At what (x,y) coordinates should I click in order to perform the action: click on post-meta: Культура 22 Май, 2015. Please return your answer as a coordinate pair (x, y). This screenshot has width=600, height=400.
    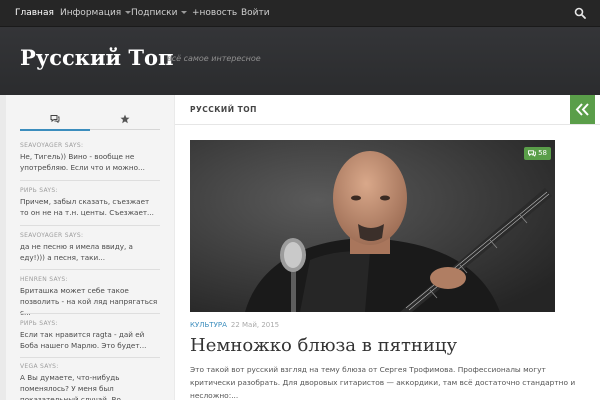
    Looking at the image, I should click on (234, 325).